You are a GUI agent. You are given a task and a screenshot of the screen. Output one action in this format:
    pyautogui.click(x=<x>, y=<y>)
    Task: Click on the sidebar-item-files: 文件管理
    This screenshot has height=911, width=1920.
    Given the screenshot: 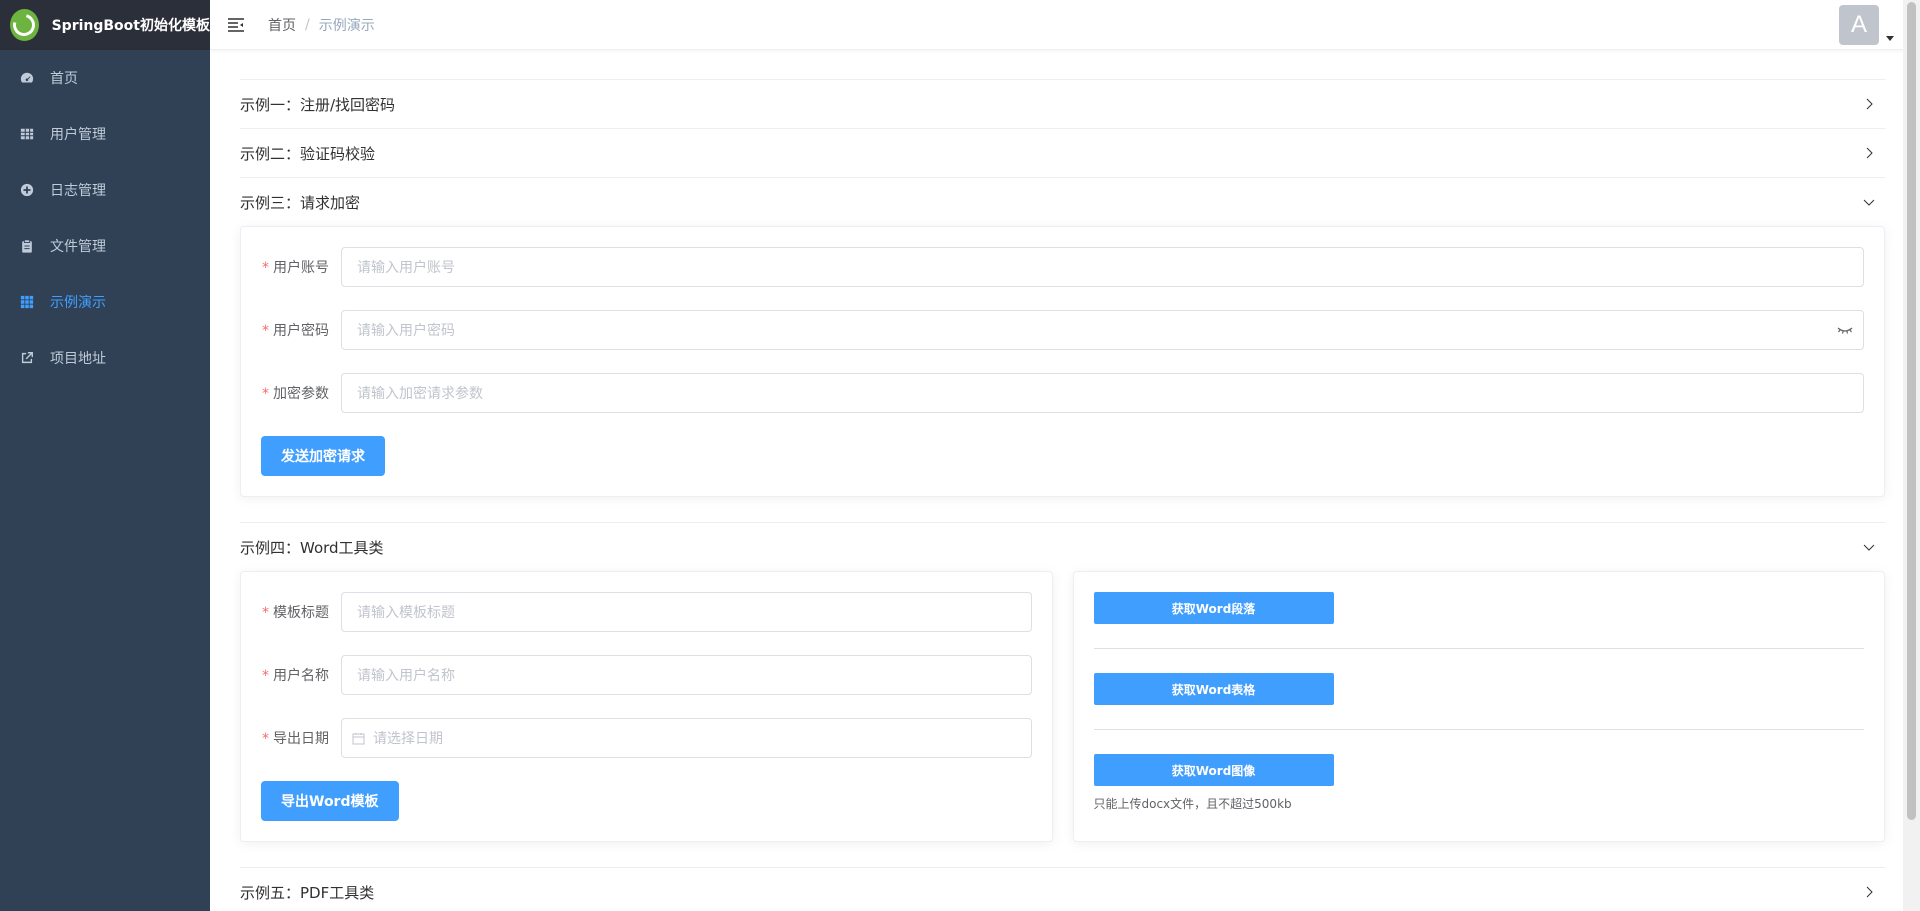 What is the action you would take?
    pyautogui.click(x=105, y=246)
    